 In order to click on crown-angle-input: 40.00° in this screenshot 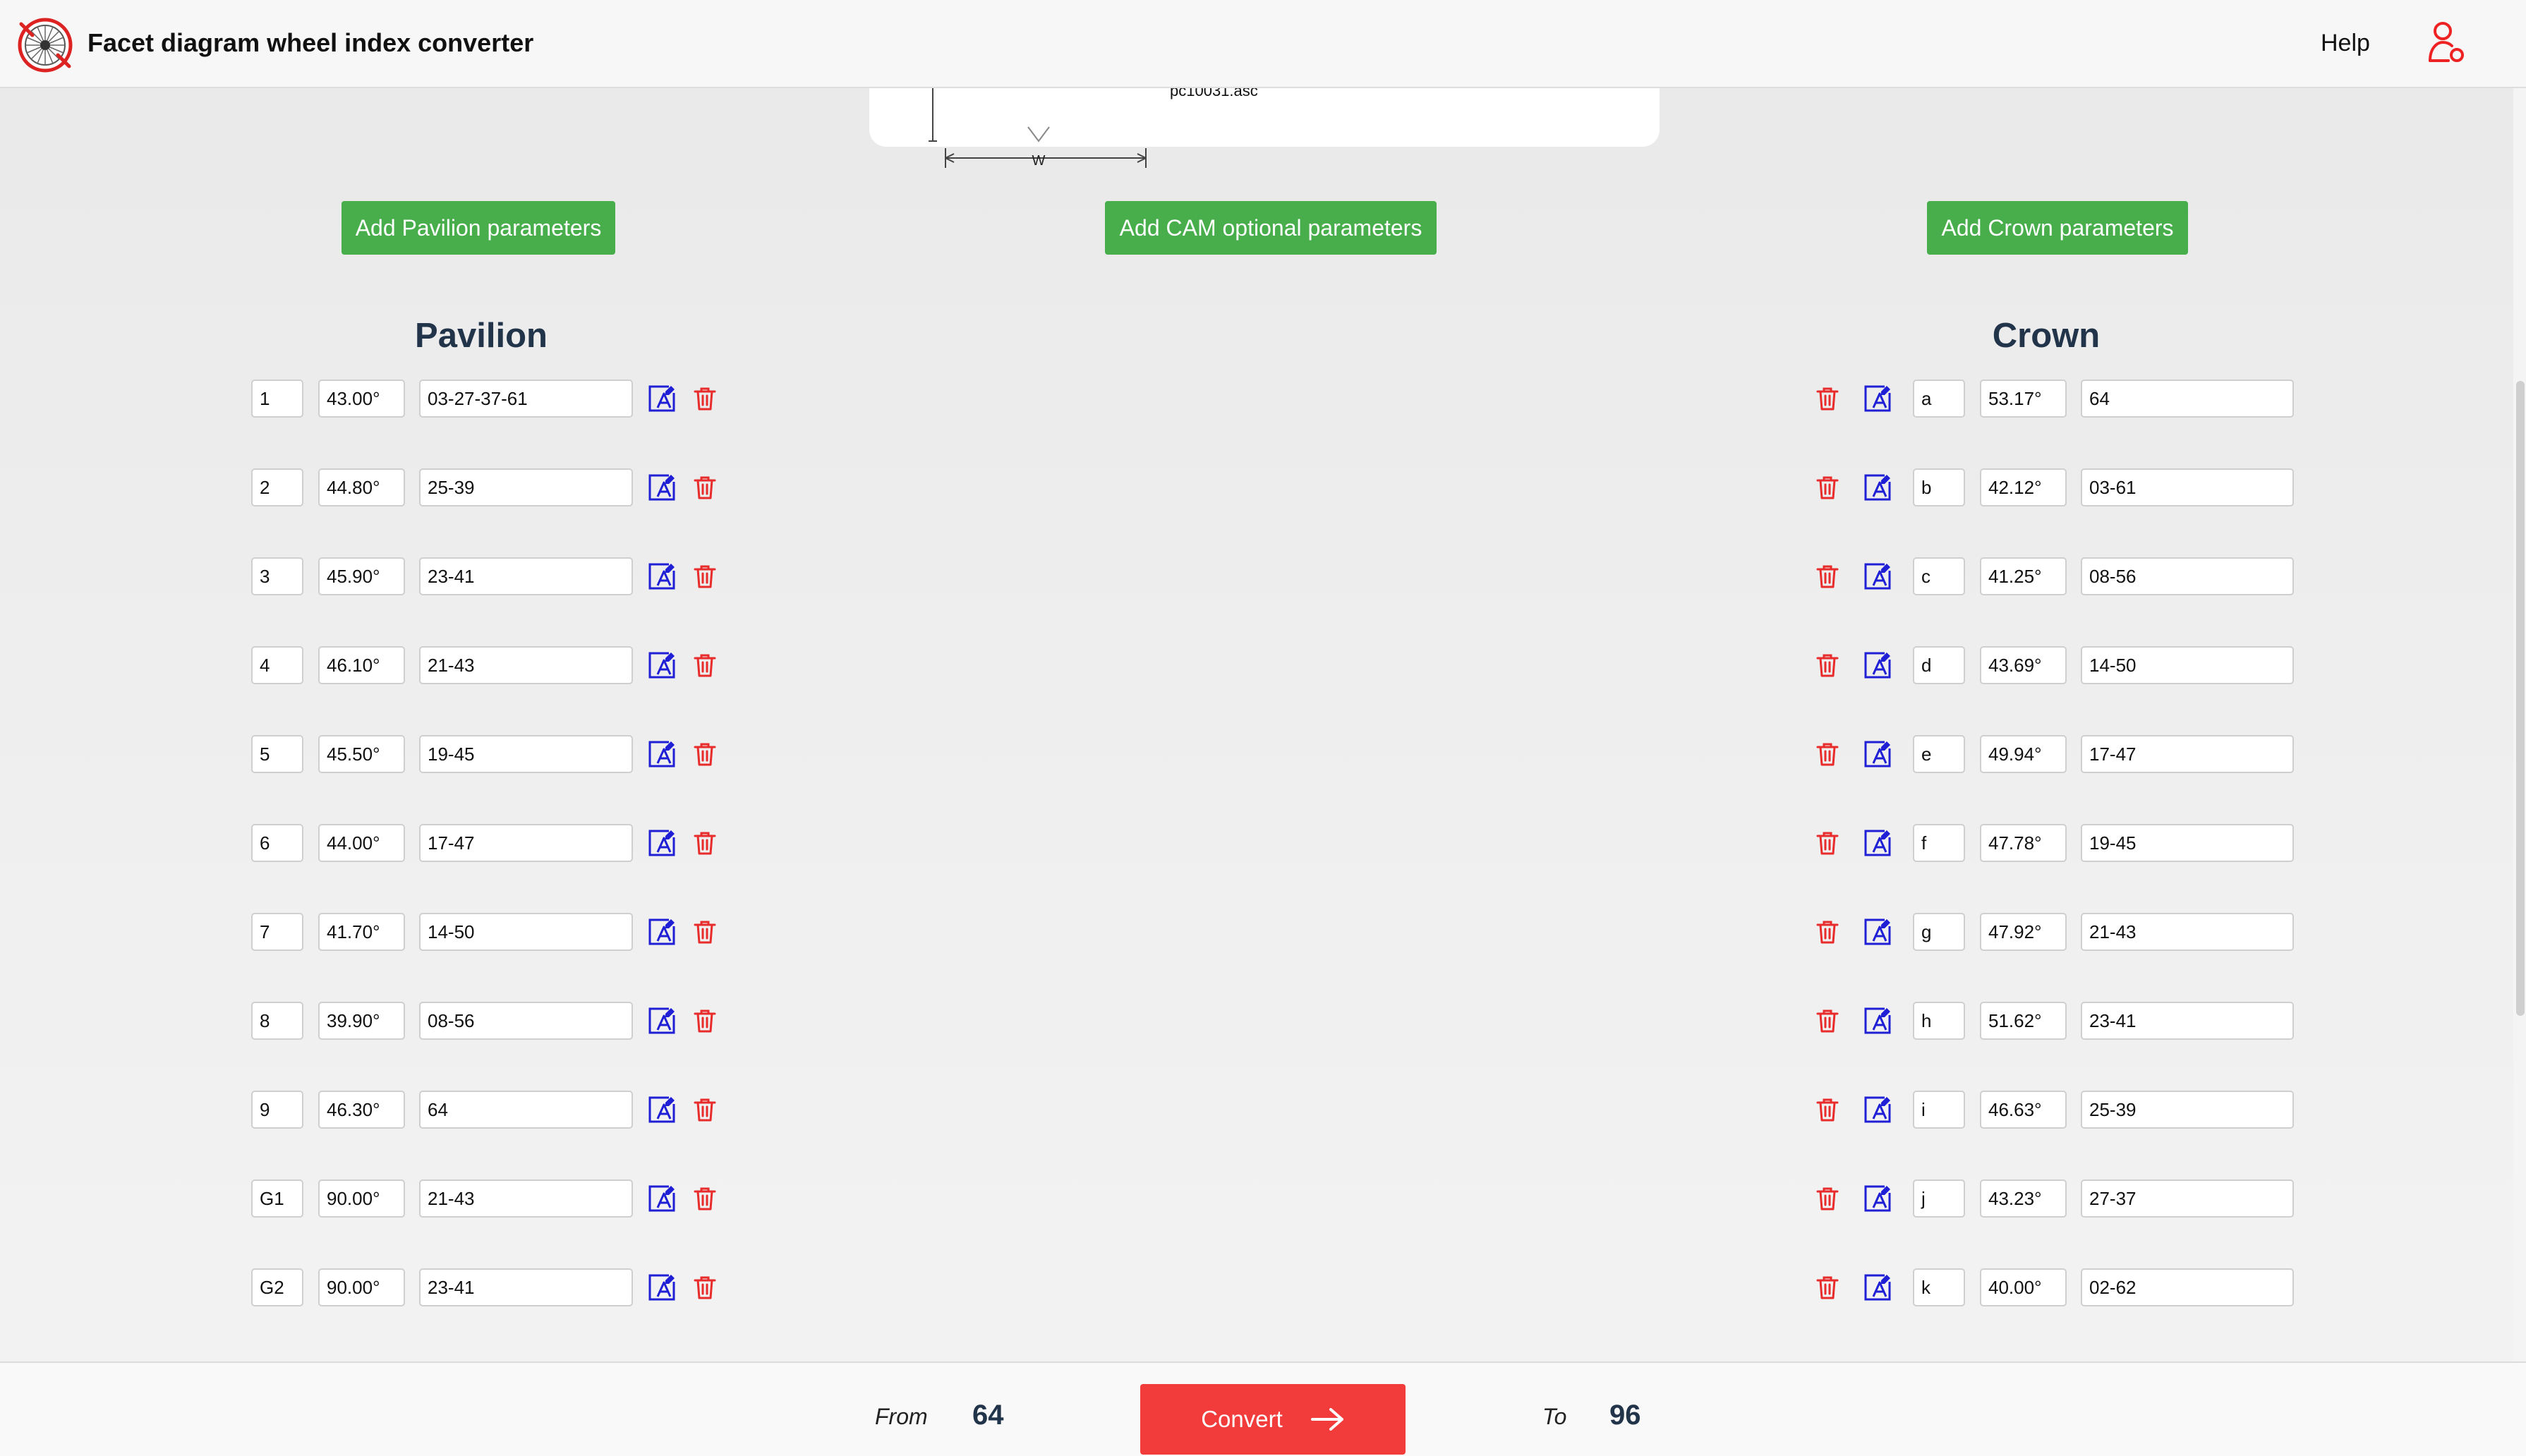, I will do `click(2023, 1287)`.